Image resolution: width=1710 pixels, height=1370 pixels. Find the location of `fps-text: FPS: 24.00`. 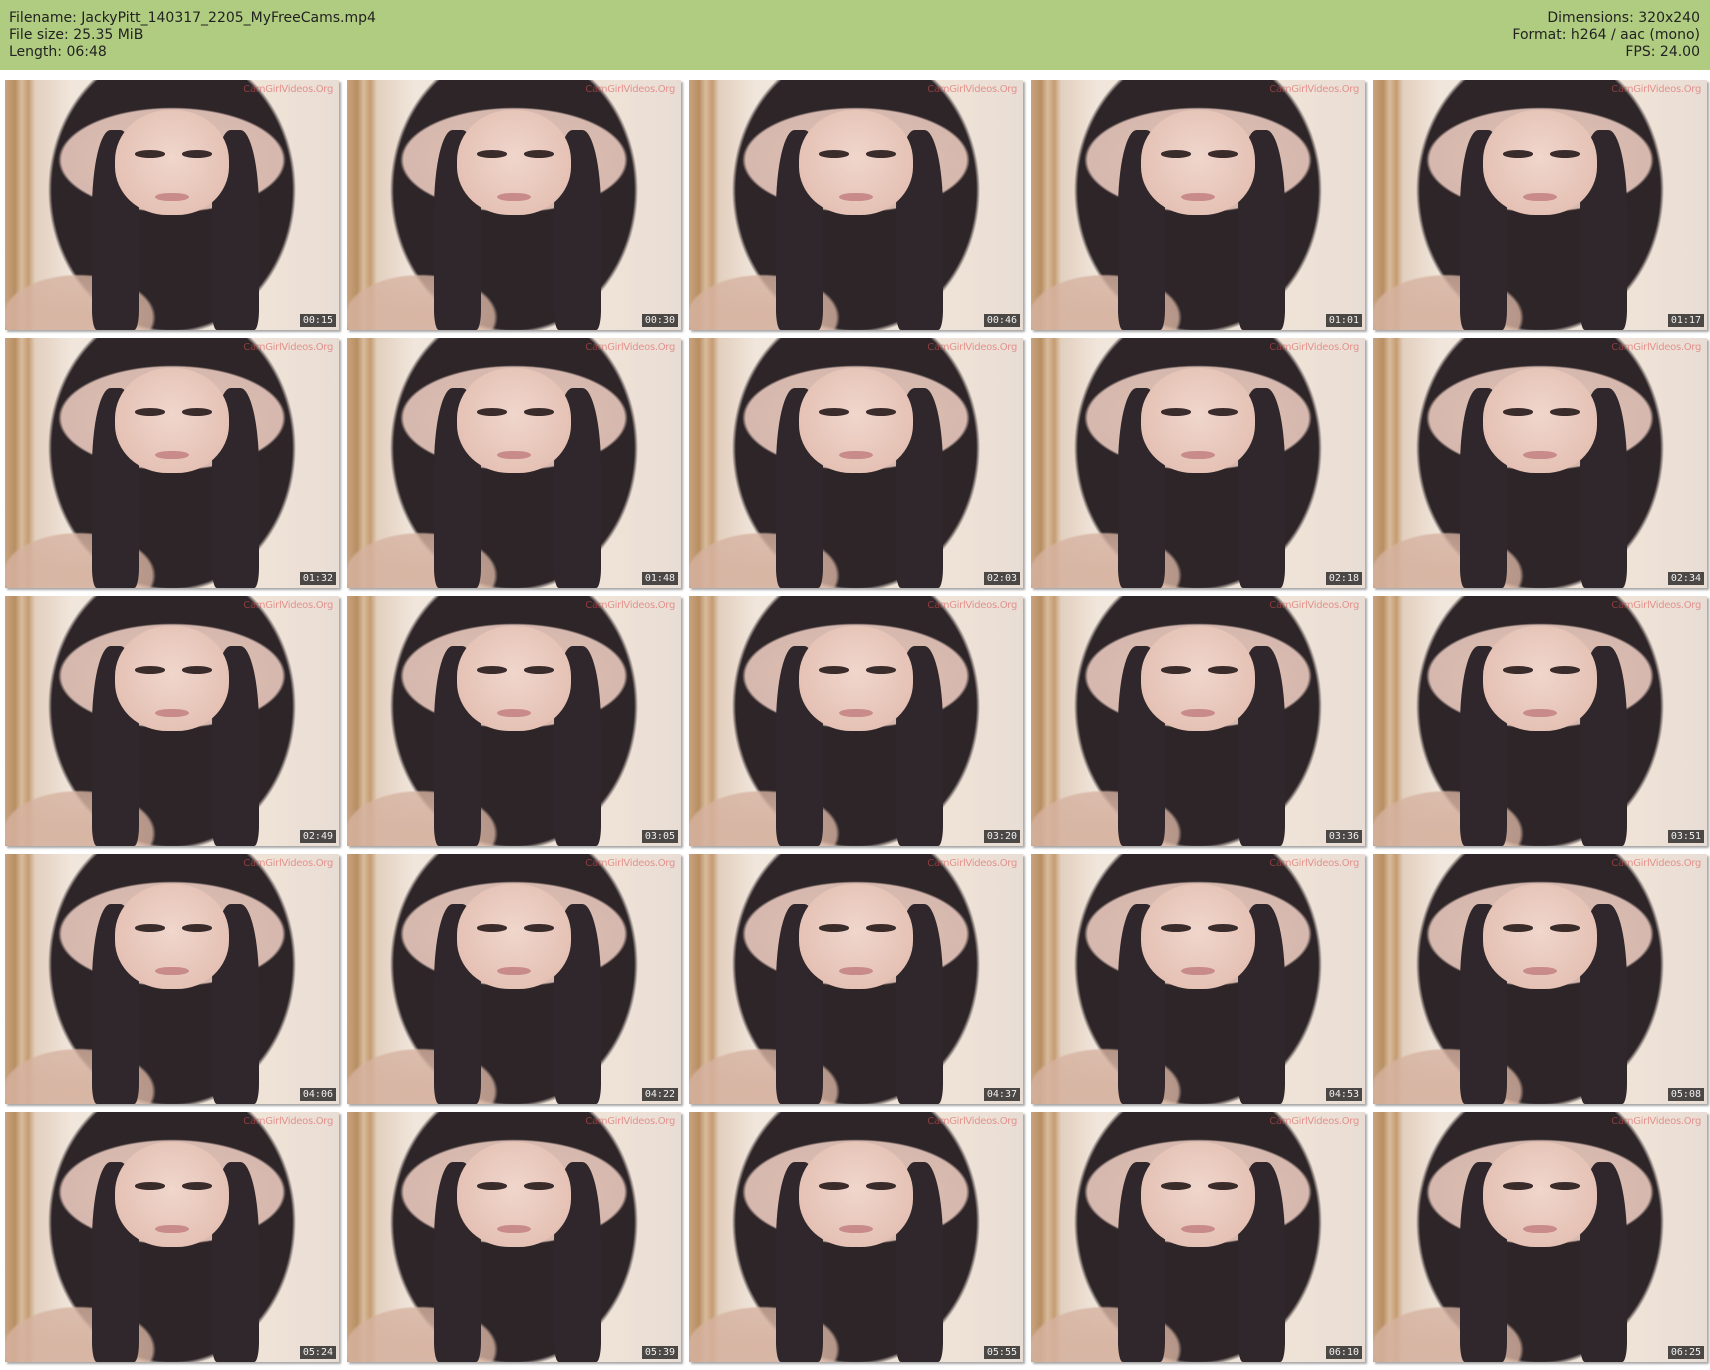

fps-text: FPS: 24.00 is located at coordinates (1662, 52).